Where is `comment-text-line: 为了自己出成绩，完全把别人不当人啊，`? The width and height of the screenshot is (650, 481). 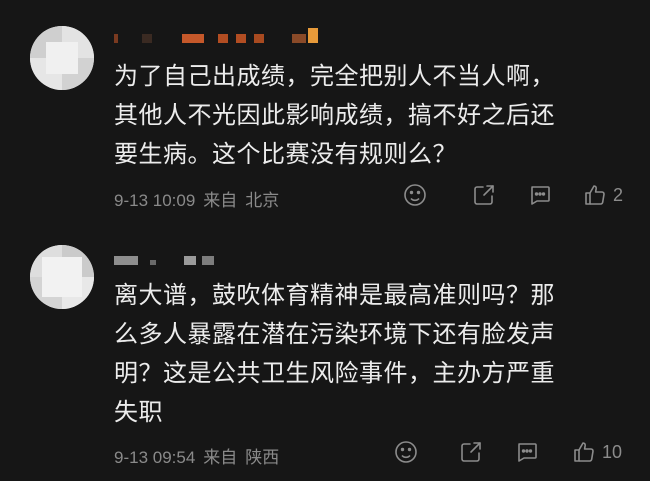 comment-text-line: 为了自己出成绩，完全把别人不当人啊， is located at coordinates (334, 76).